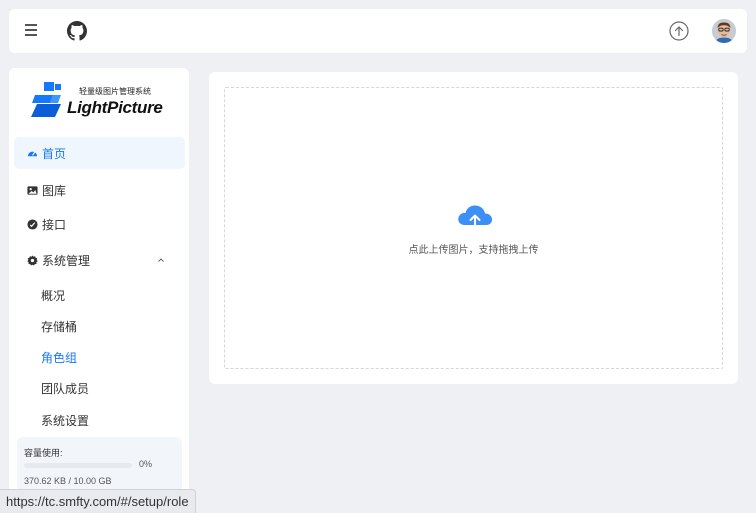 The width and height of the screenshot is (756, 513). What do you see at coordinates (77, 31) in the screenshot?
I see `github-icon` at bounding box center [77, 31].